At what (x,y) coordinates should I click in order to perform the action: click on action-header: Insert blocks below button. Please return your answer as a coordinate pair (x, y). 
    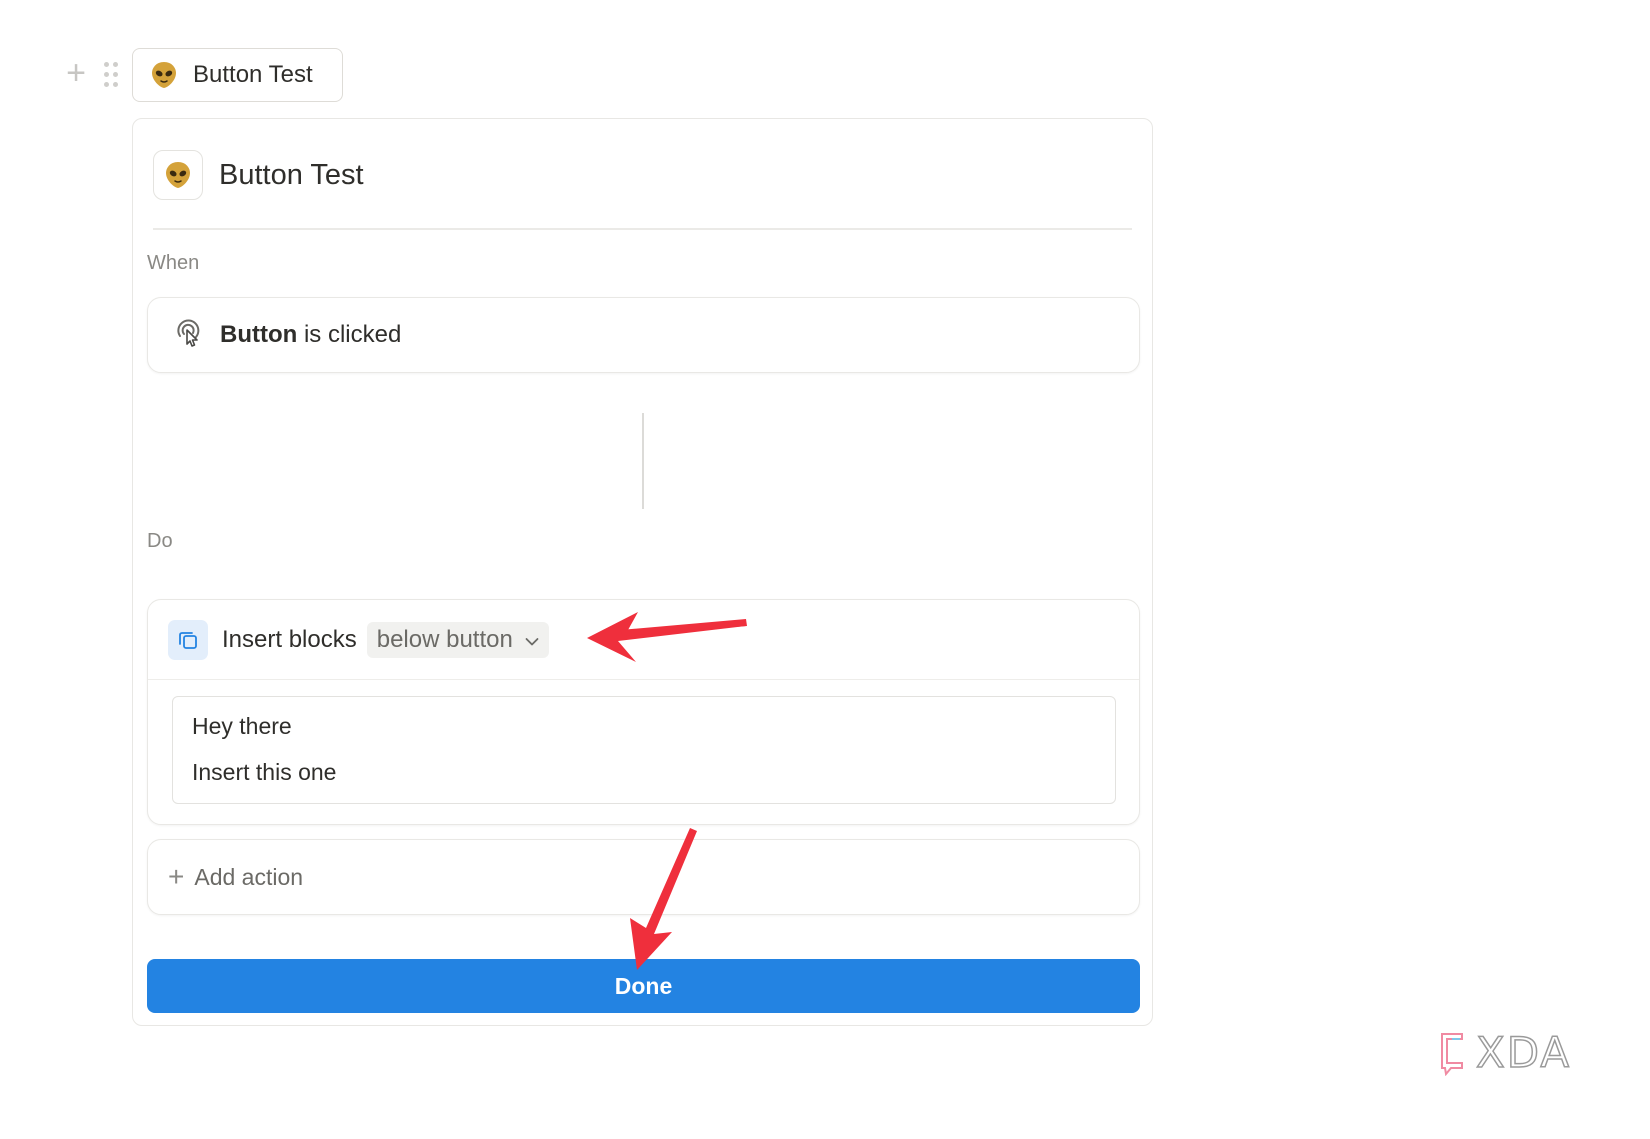
    Looking at the image, I should click on (643, 640).